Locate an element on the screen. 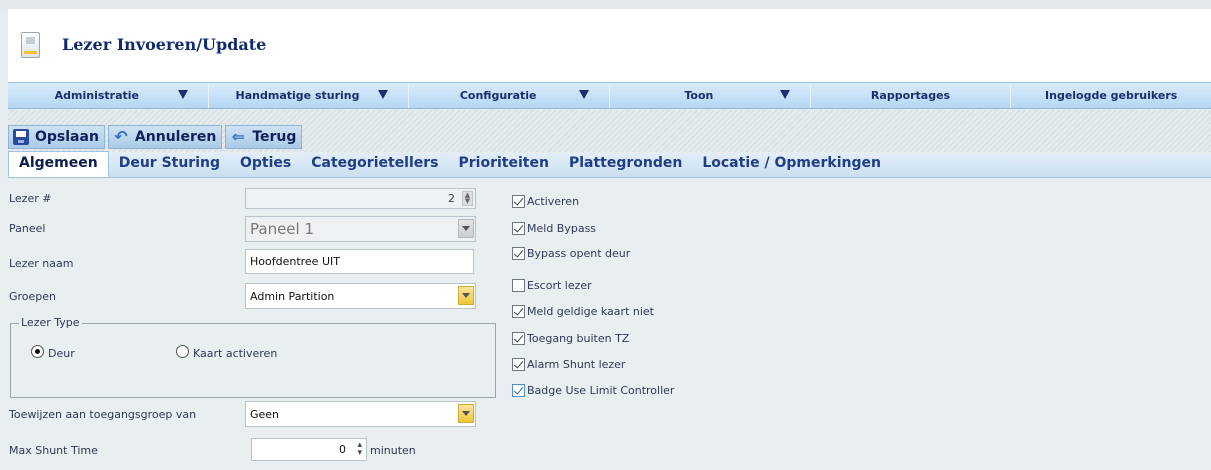 The height and width of the screenshot is (470, 1211). tab-prioriteiten: Prioriteiten is located at coordinates (504, 164).